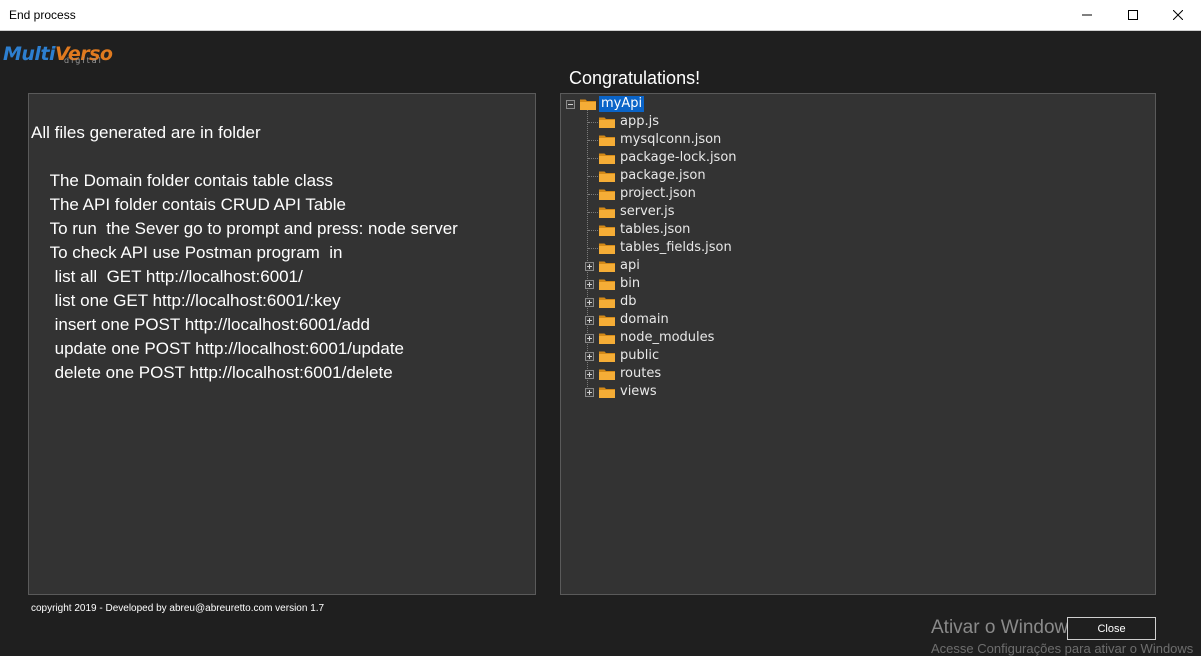  I want to click on logo-subtitle: digital, so click(83, 60).